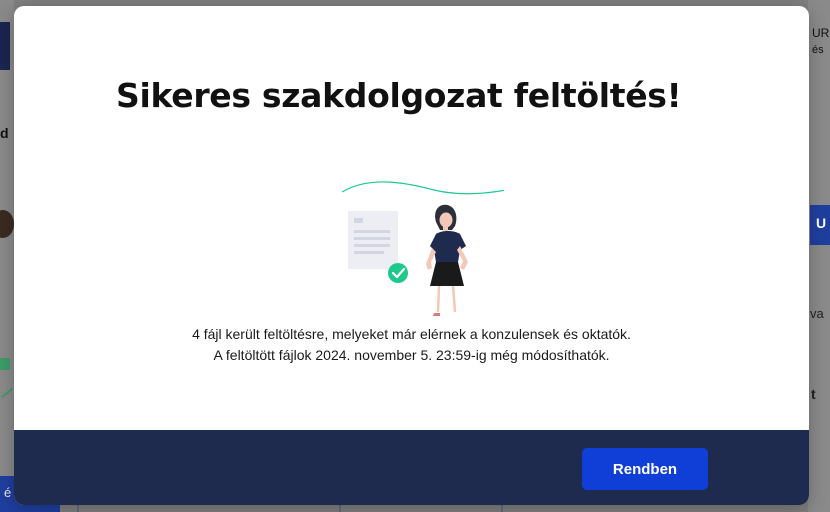 Image resolution: width=830 pixels, height=512 pixels. What do you see at coordinates (398, 273) in the screenshot?
I see `check-circle-icon` at bounding box center [398, 273].